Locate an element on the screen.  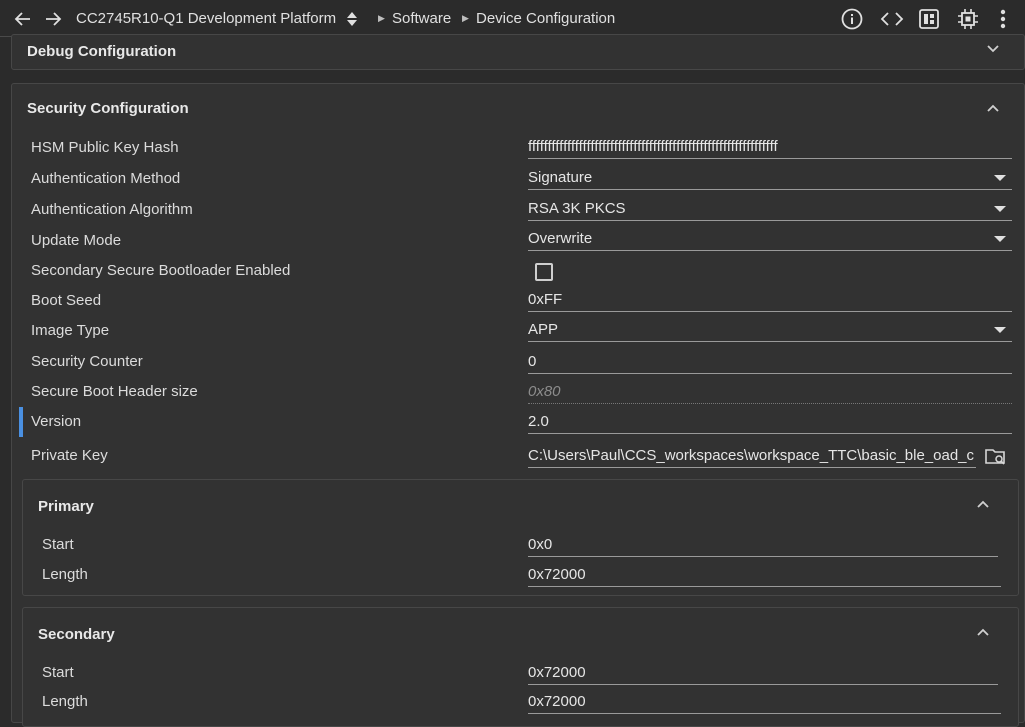
primary-length-value: 0x72000 is located at coordinates (557, 574).